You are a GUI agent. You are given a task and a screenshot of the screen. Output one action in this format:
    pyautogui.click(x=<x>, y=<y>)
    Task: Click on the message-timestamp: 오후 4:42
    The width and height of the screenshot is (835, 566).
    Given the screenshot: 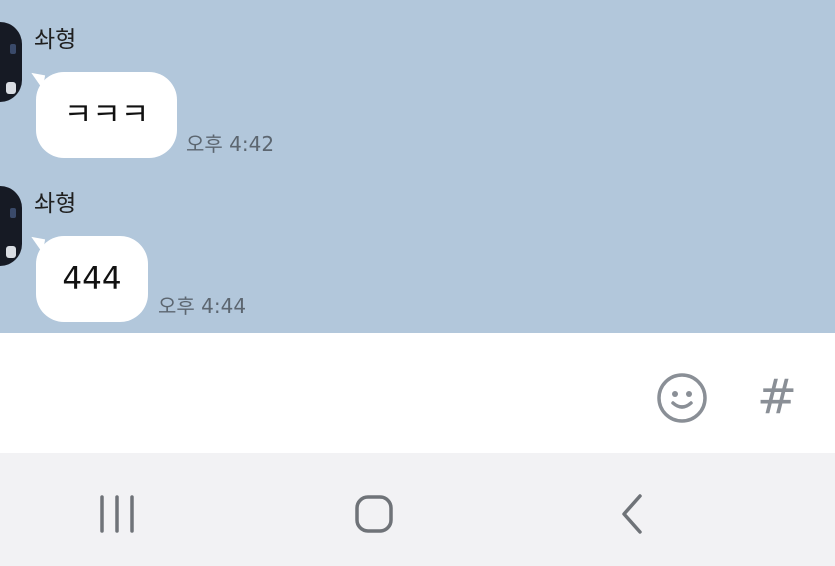 What is the action you would take?
    pyautogui.click(x=230, y=144)
    